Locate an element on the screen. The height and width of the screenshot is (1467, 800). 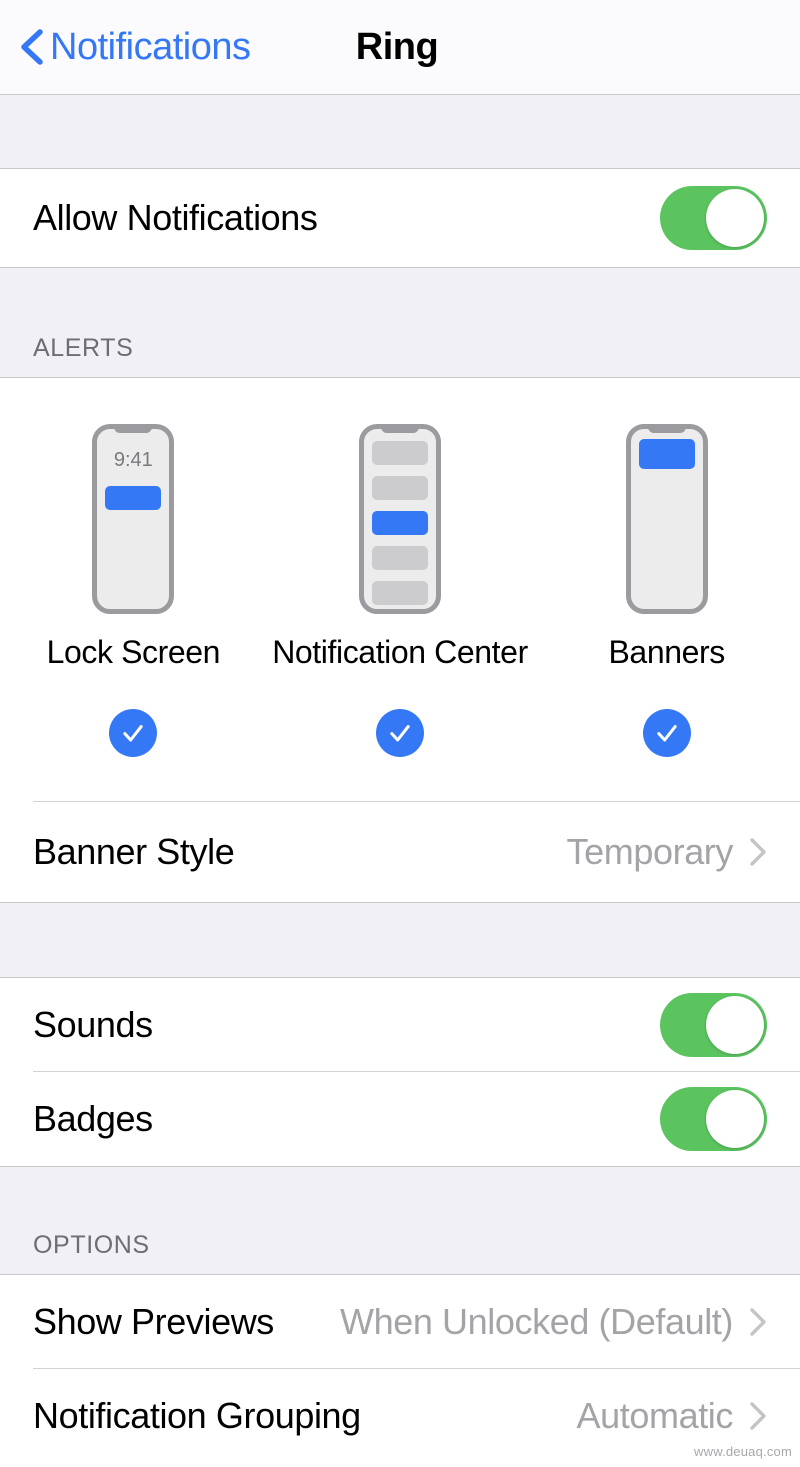
alert-option-label: Lock Screen is located at coordinates (133, 652).